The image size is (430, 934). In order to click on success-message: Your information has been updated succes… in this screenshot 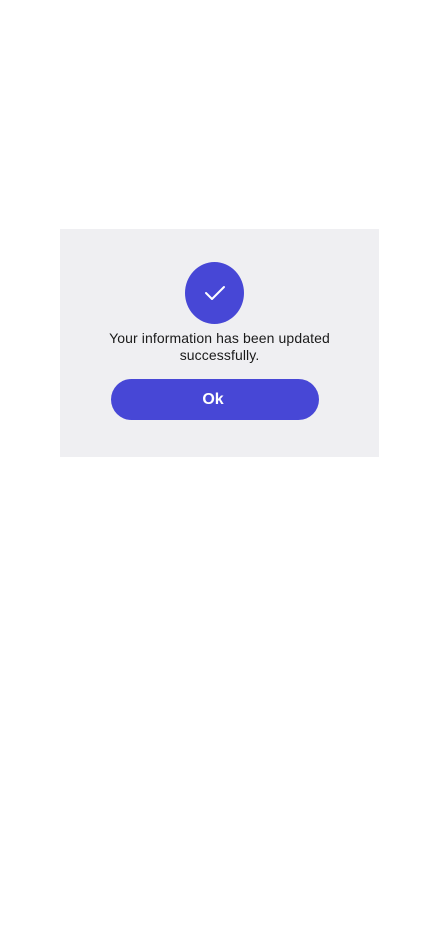, I will do `click(219, 346)`.